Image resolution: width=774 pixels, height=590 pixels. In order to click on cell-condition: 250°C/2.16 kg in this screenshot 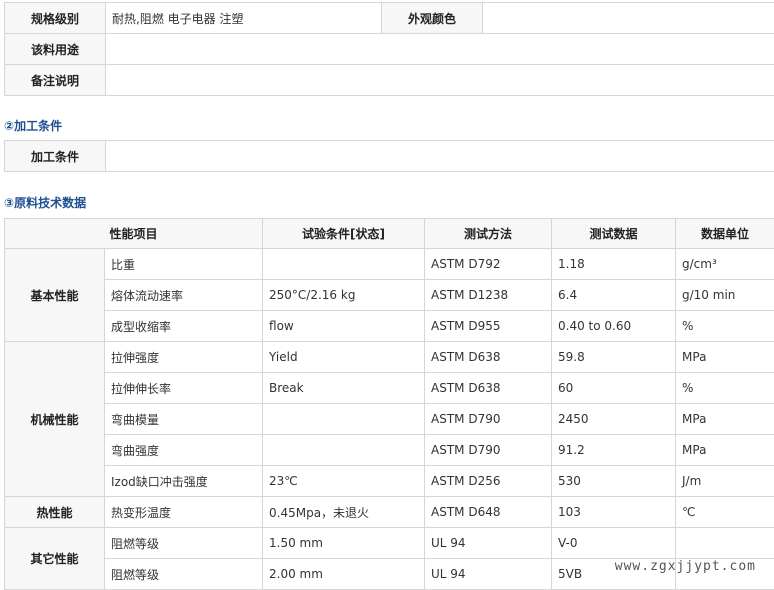, I will do `click(344, 295)`.